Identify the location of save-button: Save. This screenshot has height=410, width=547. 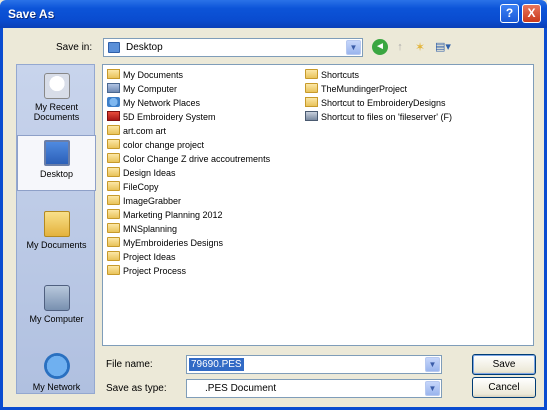
(504, 364).